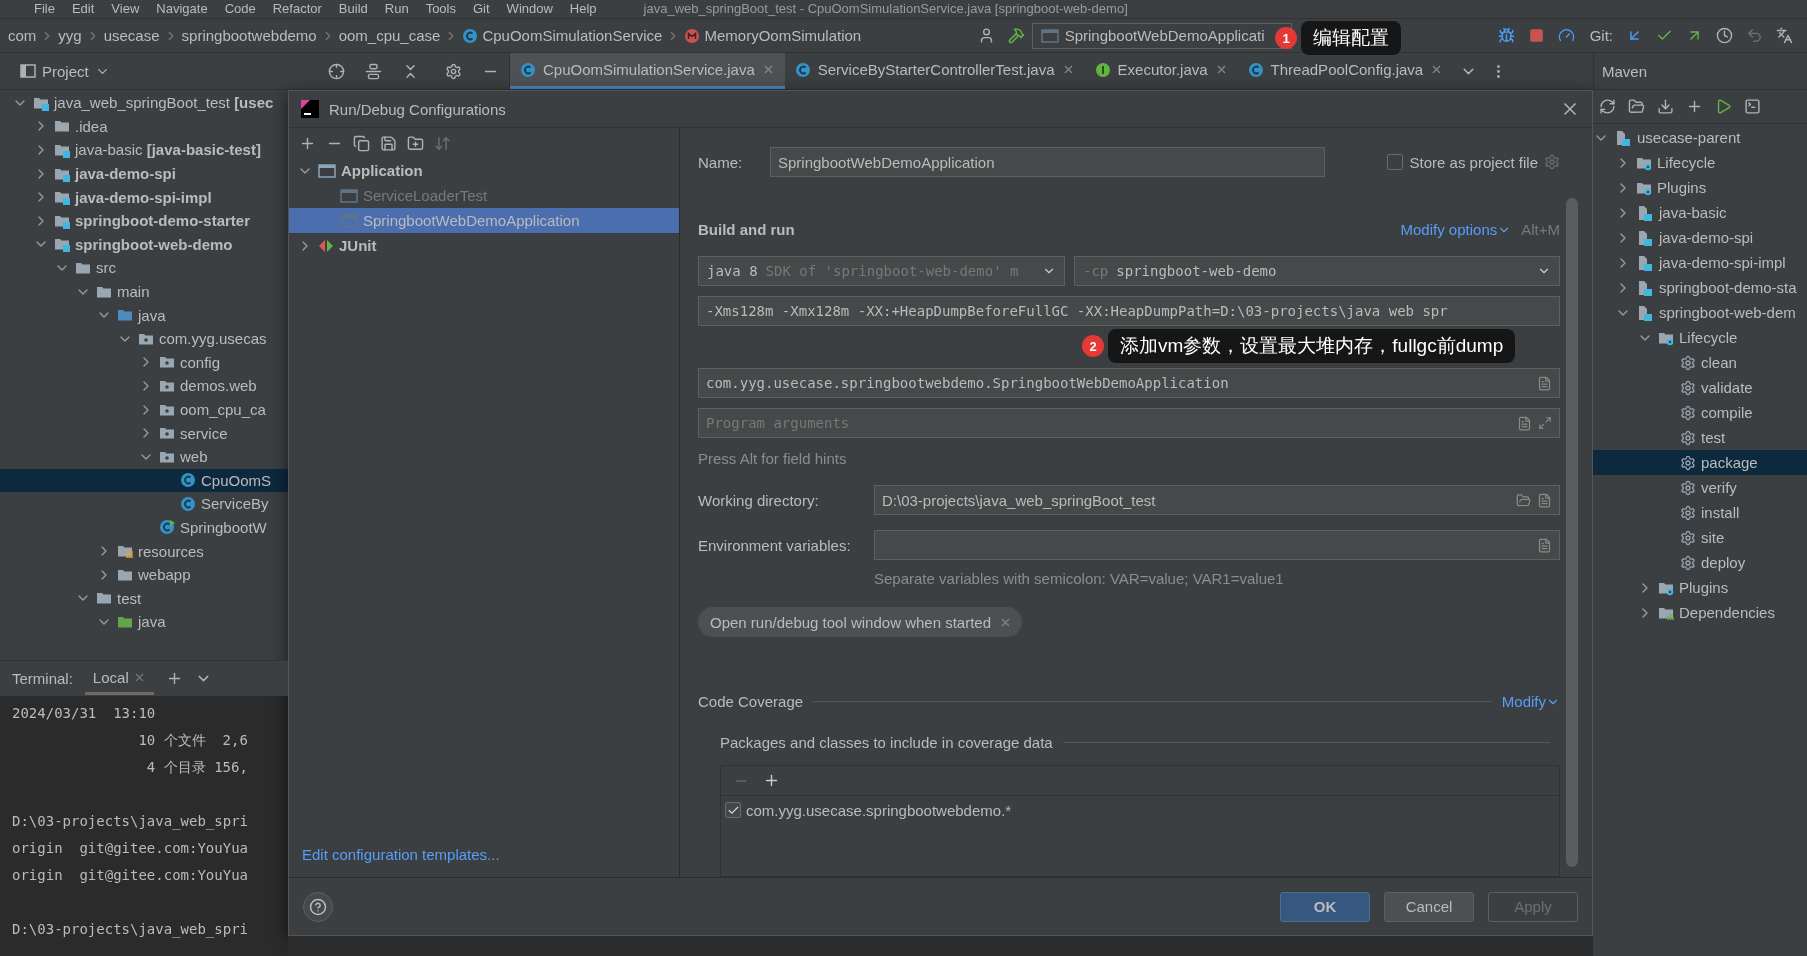 This screenshot has height=956, width=1807. I want to click on git-label: Git:, so click(1601, 35).